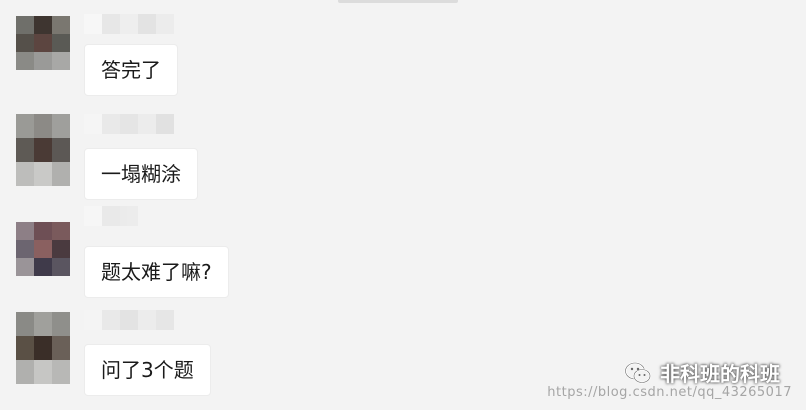 This screenshot has height=410, width=806. What do you see at coordinates (141, 174) in the screenshot?
I see `message-bubble: 一塌糊涂` at bounding box center [141, 174].